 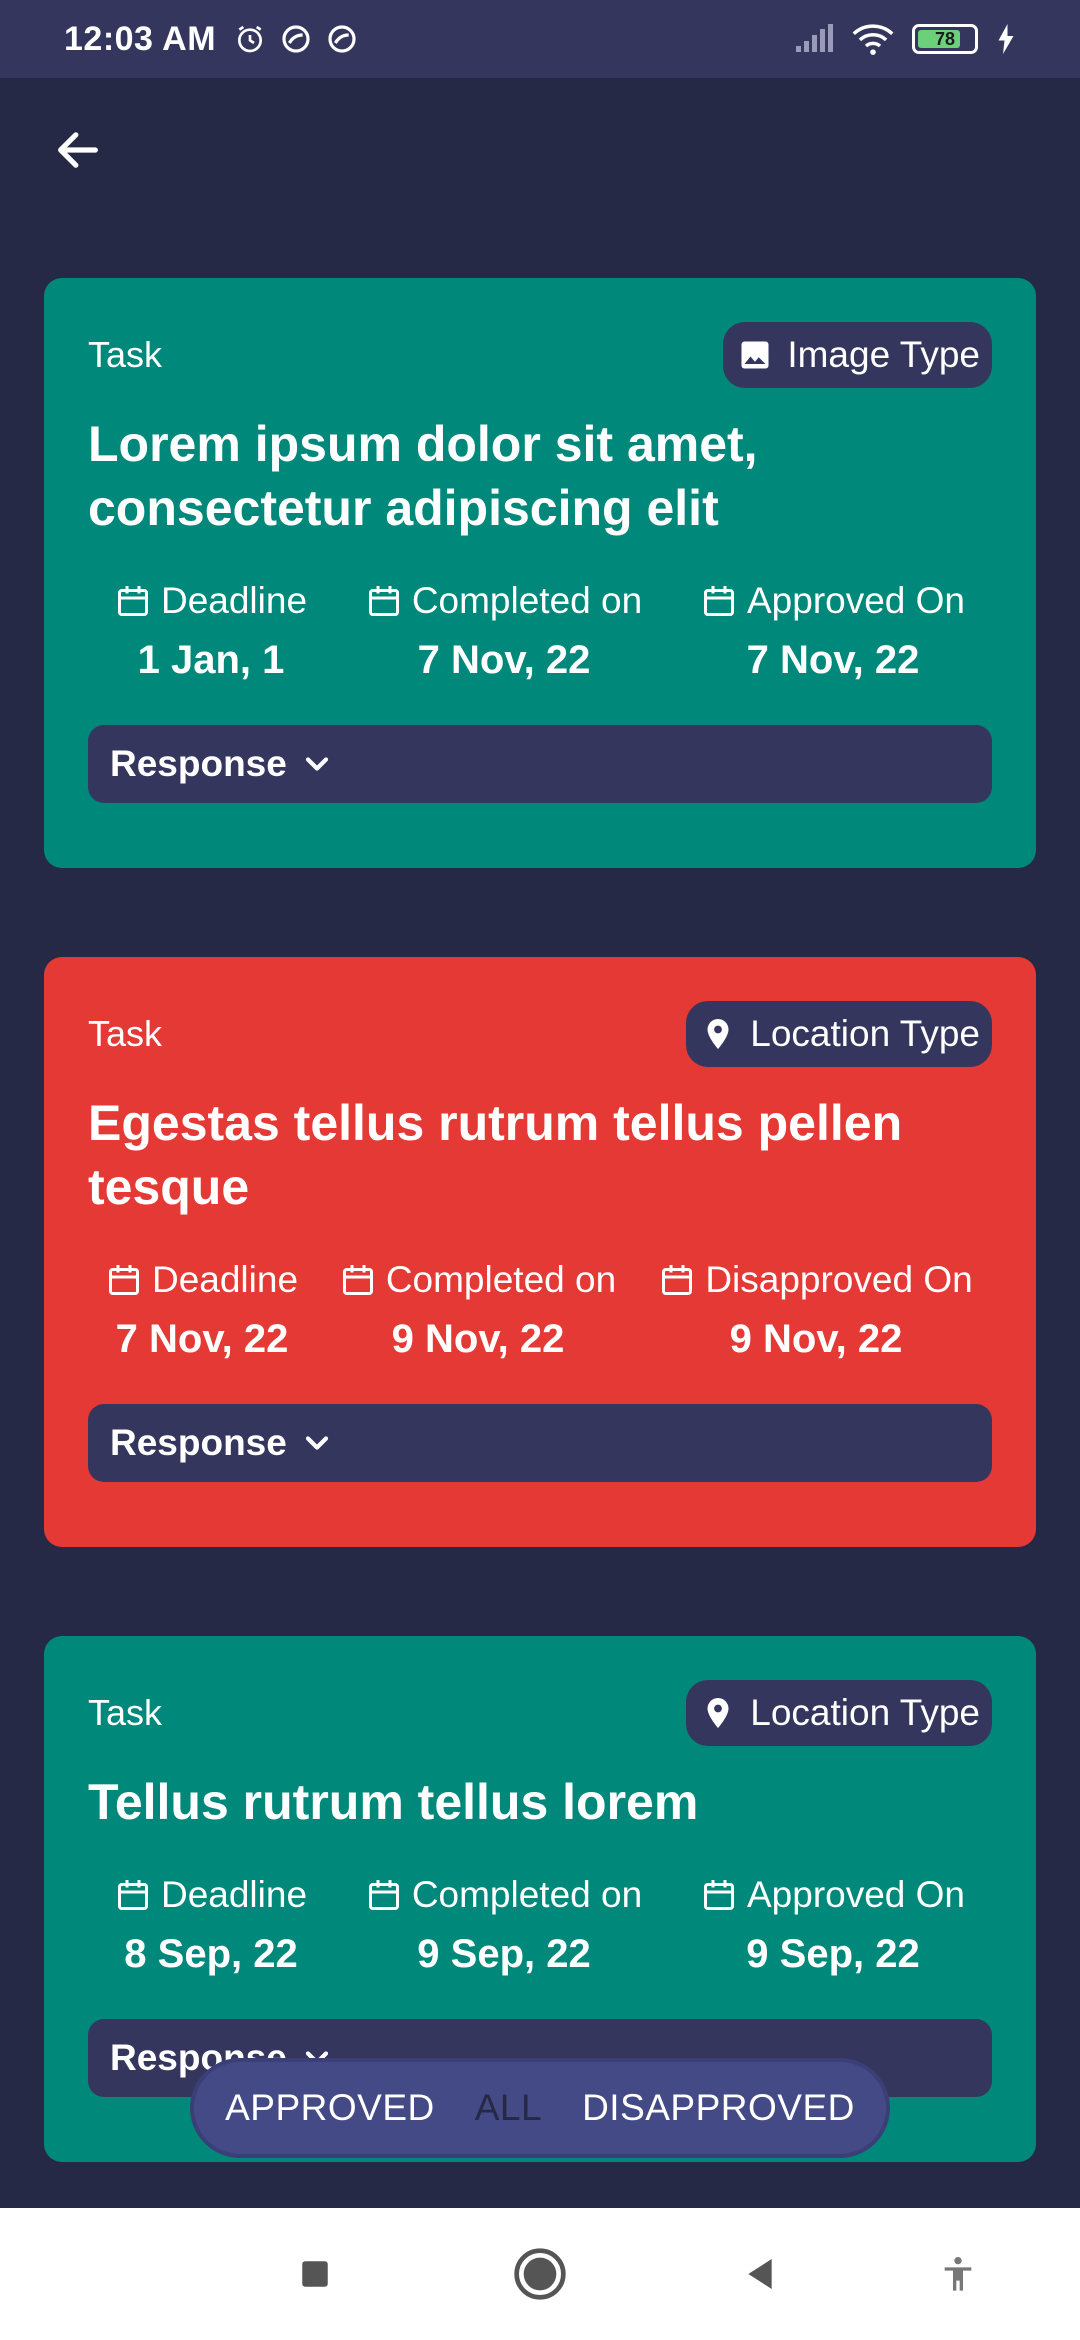 I want to click on status-time: 12:03 AM, so click(x=140, y=38).